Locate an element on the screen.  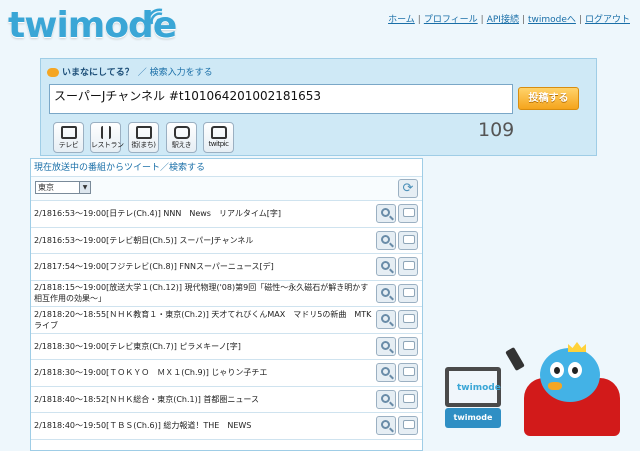
camera-icon is located at coordinates (218, 132).